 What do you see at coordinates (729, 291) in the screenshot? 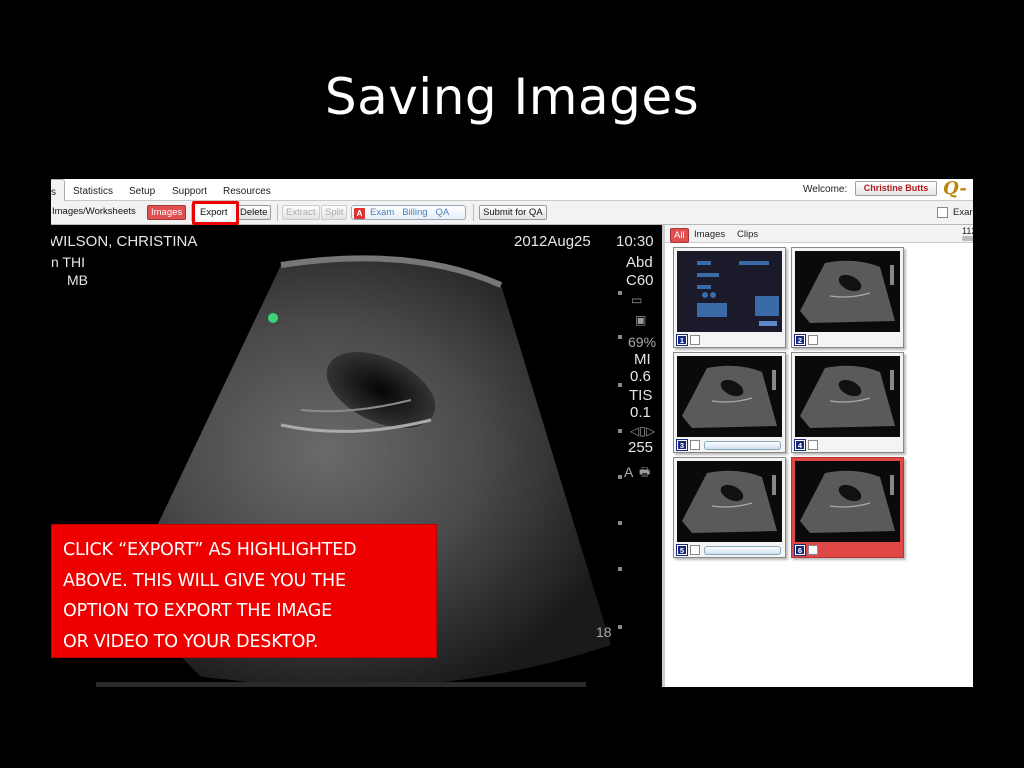
I see `worksheet-preview` at bounding box center [729, 291].